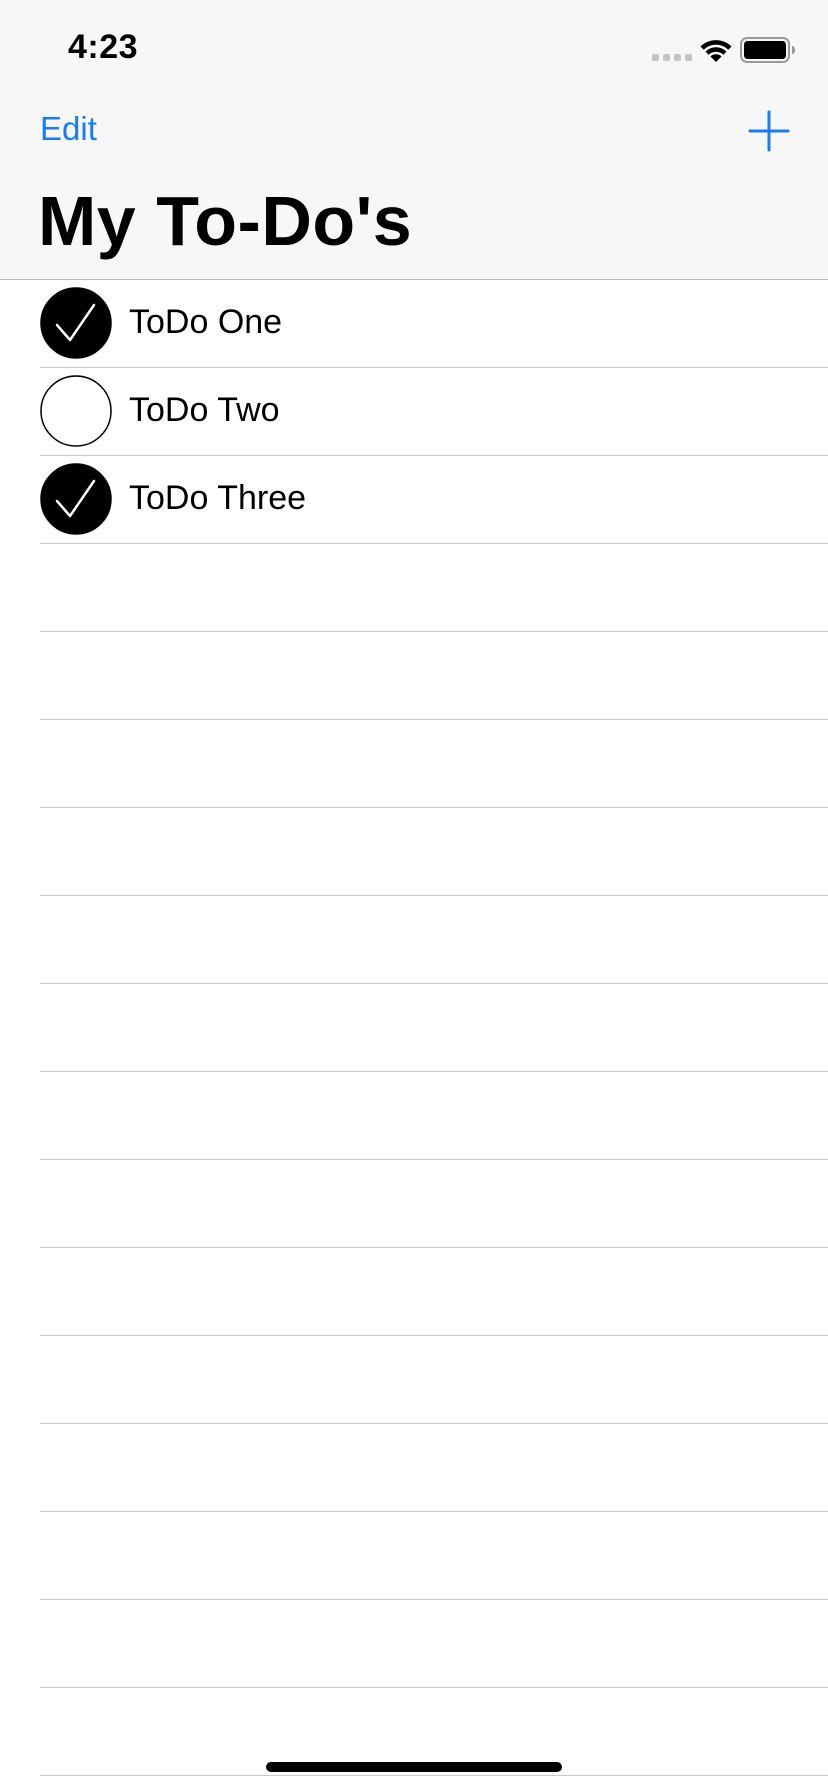  What do you see at coordinates (672, 57) in the screenshot?
I see `cellular-signal-icon` at bounding box center [672, 57].